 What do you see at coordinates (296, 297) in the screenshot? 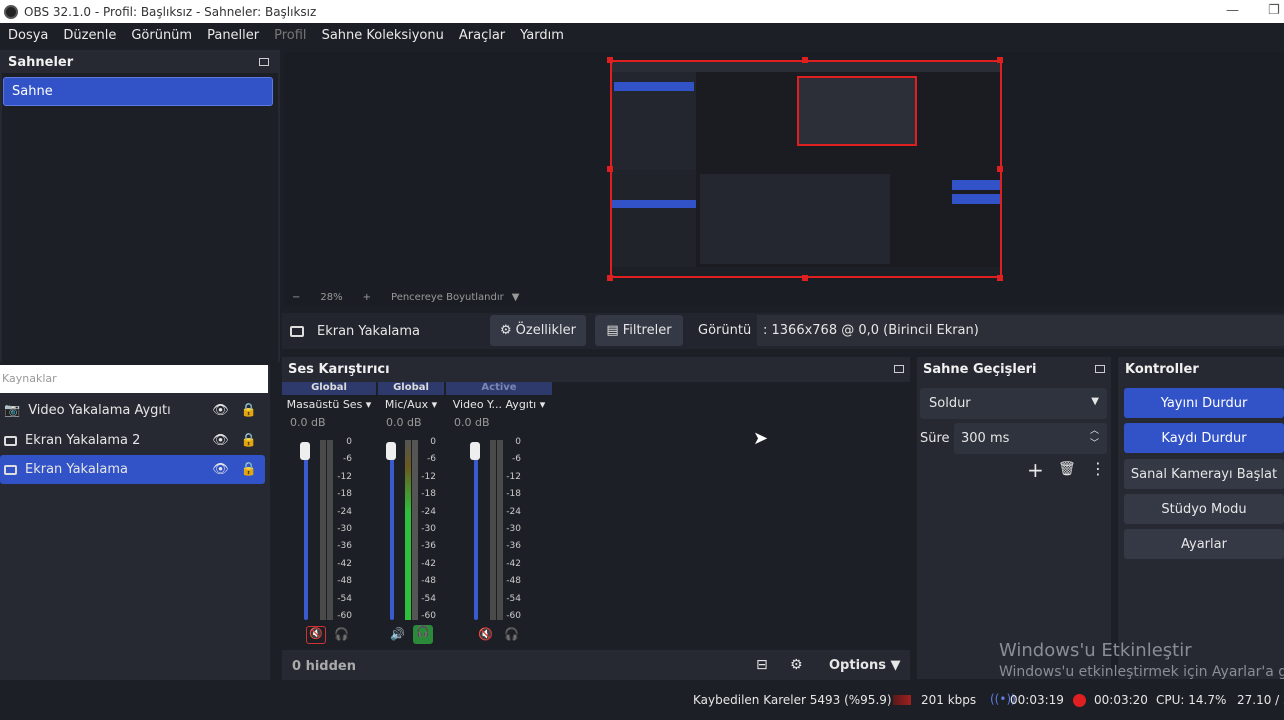
I see `zoom-out-icon: −` at bounding box center [296, 297].